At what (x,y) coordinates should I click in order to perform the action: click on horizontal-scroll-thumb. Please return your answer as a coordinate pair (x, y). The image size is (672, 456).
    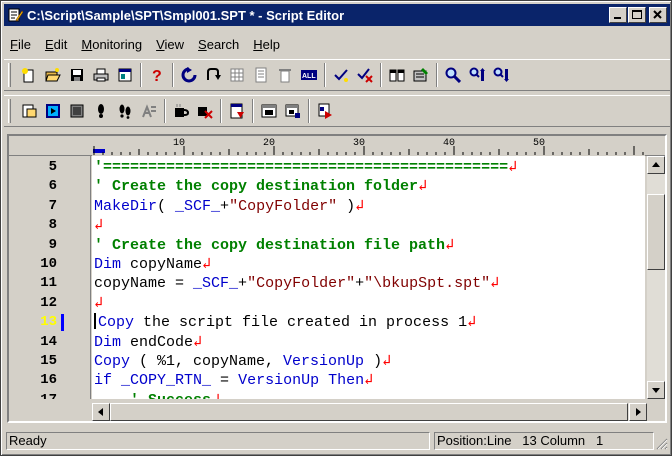
    Looking at the image, I should click on (369, 412).